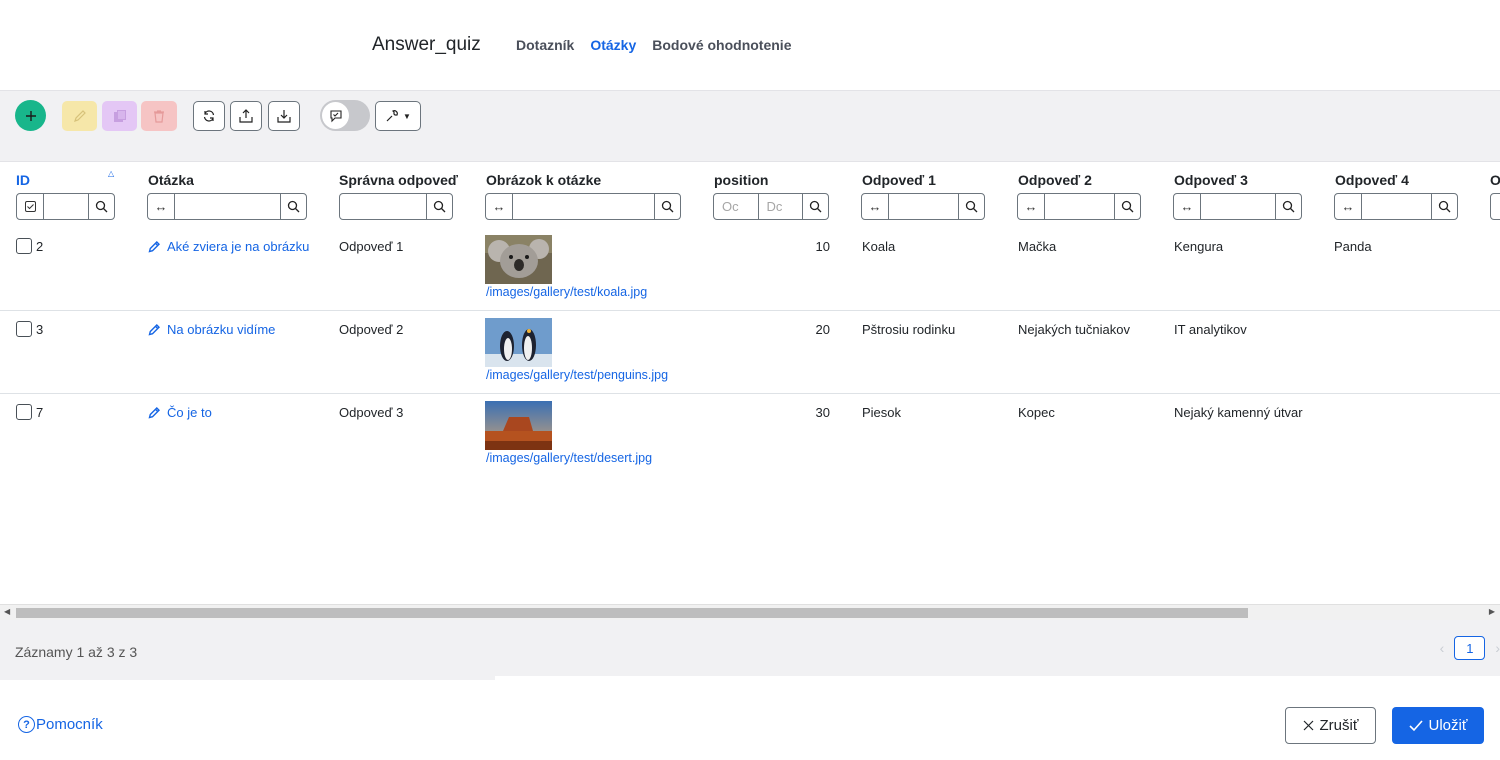  Describe the element at coordinates (238, 246) in the screenshot. I see `question-text: Aké zviera je na obrázku` at that location.